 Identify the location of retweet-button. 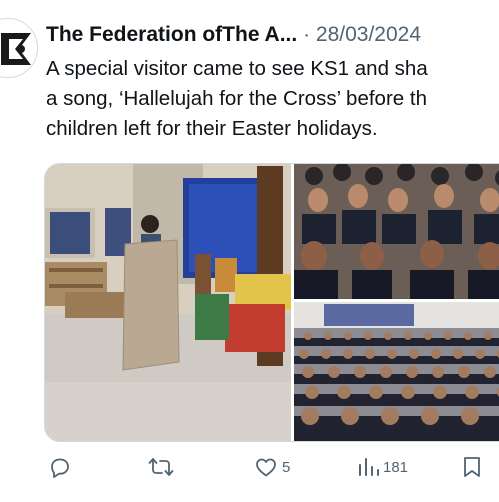
(161, 467).